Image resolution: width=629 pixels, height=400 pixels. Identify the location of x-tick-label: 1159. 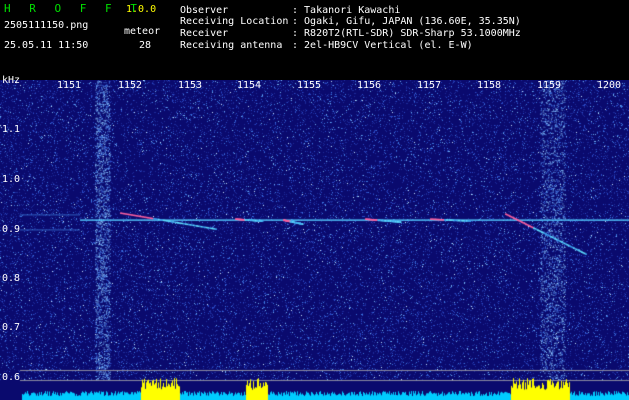
(549, 85).